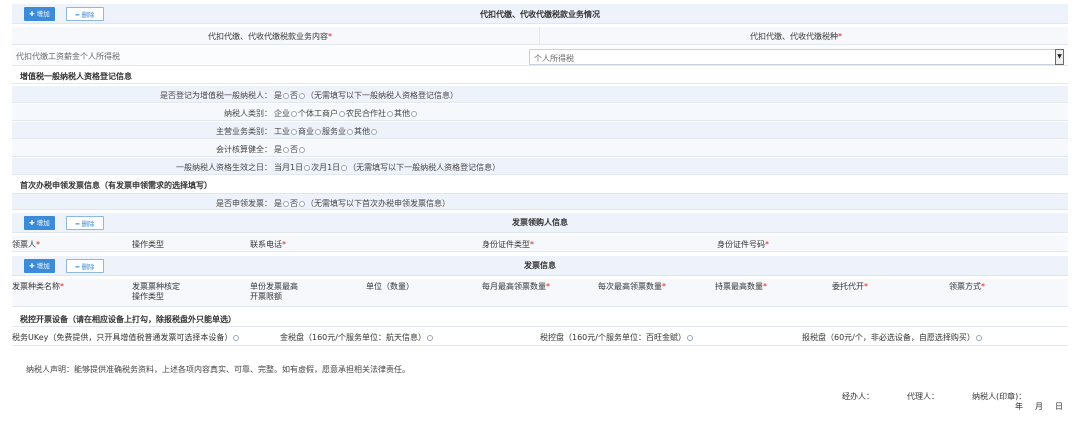 The height and width of the screenshot is (428, 1080). I want to click on radio-tax-report, so click(978, 337).